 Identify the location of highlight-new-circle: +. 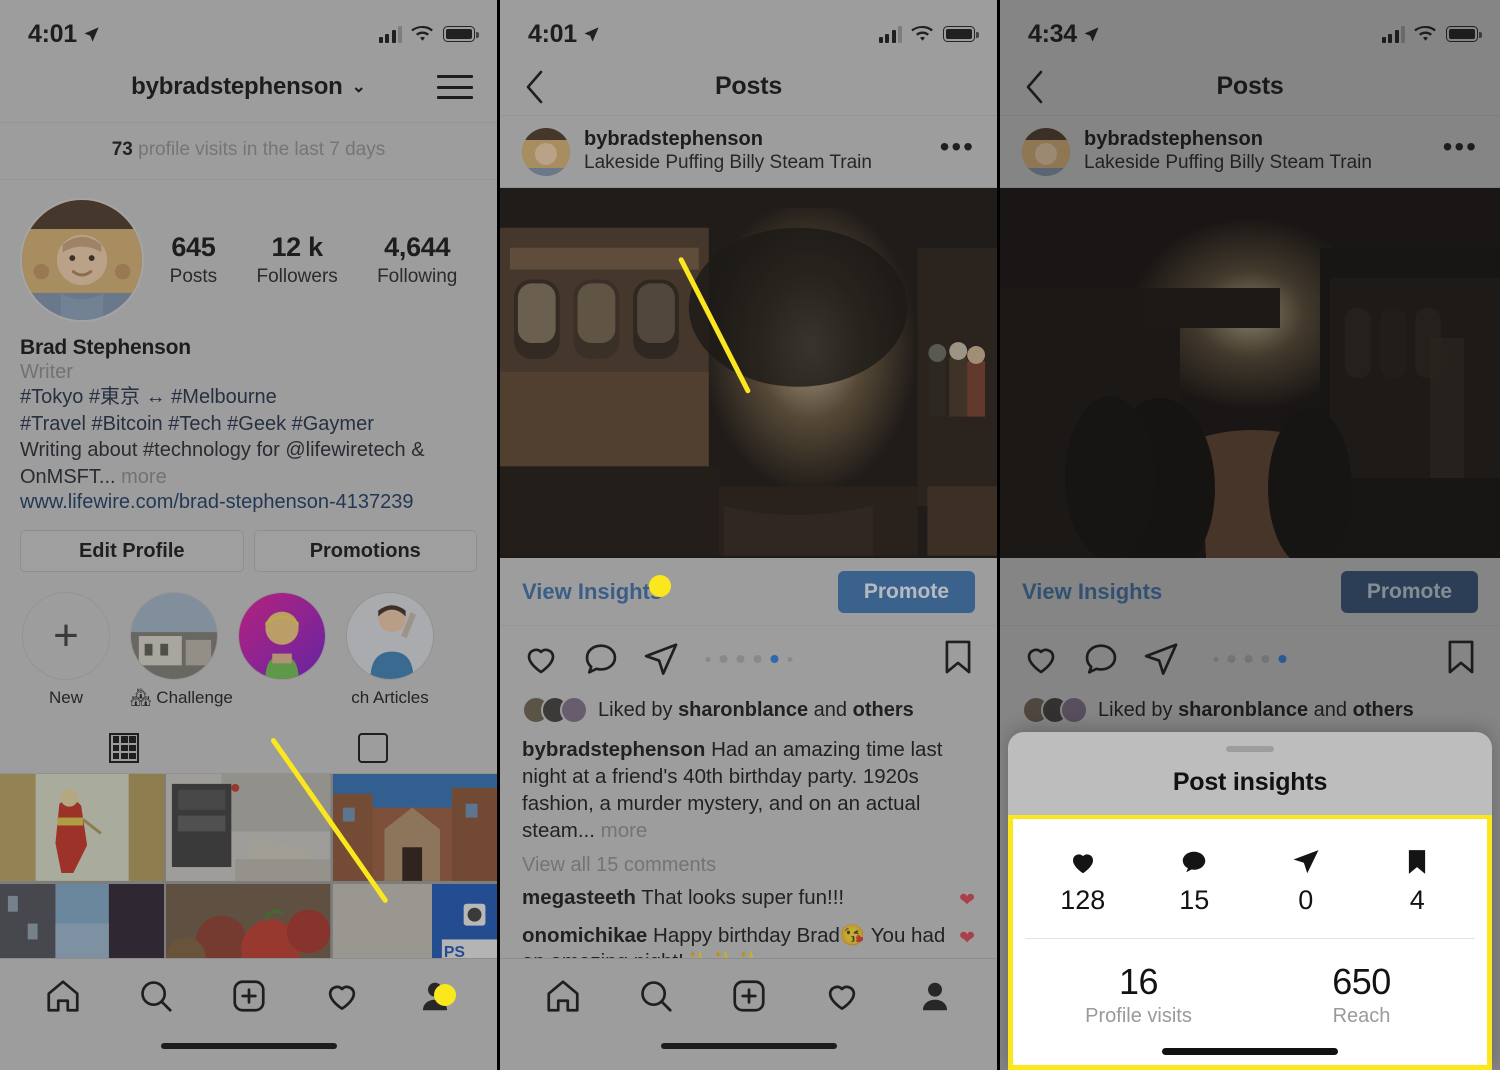
(66, 636).